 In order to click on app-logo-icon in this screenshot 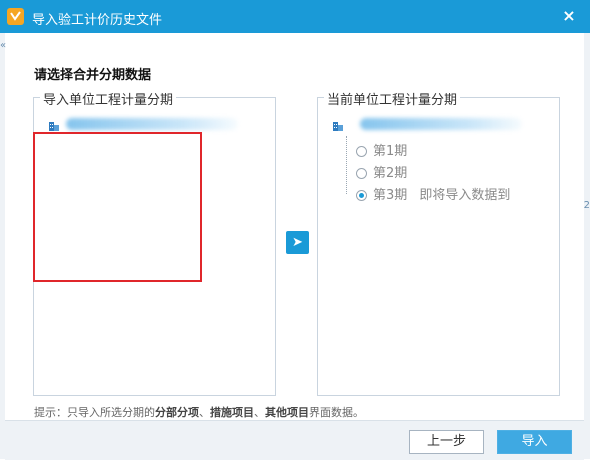, I will do `click(15, 16)`.